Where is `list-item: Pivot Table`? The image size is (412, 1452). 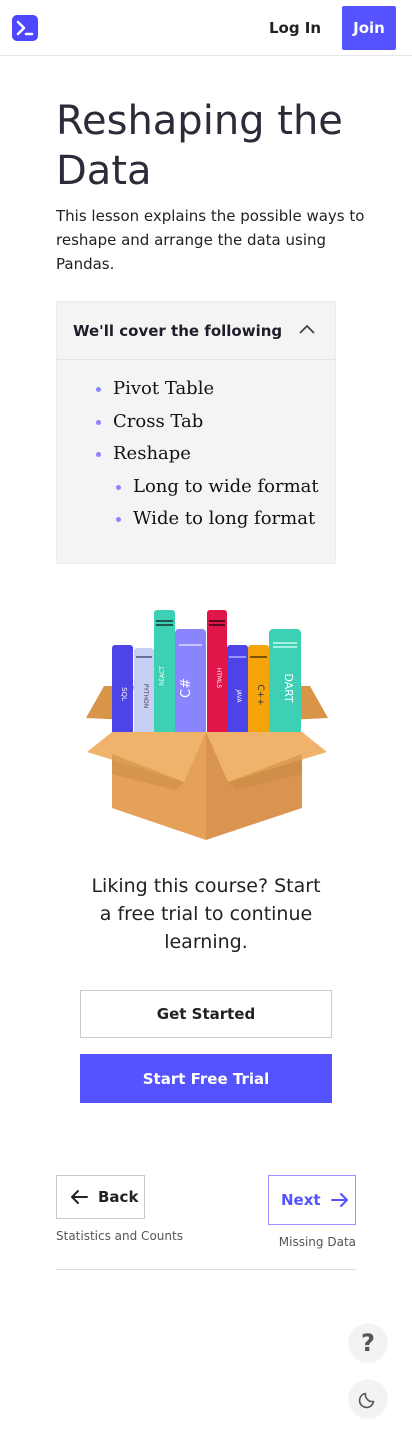
list-item: Pivot Table is located at coordinates (155, 388).